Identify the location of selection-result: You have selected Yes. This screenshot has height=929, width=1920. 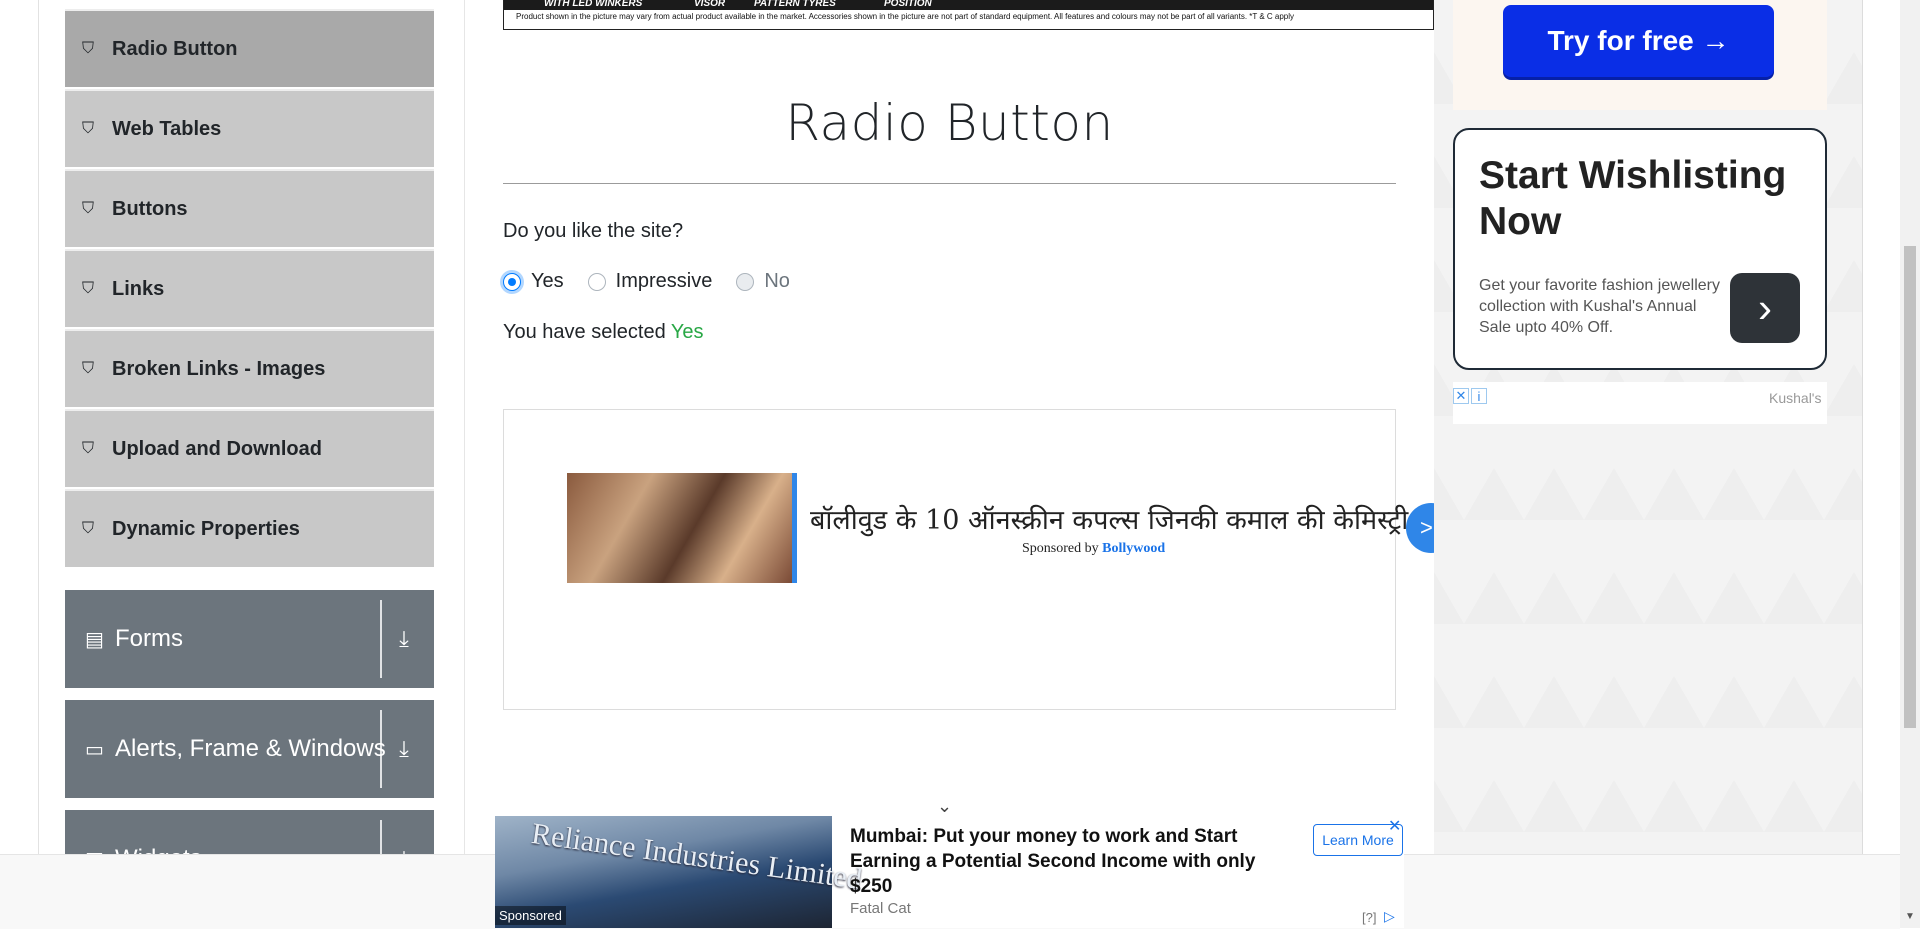
(603, 332).